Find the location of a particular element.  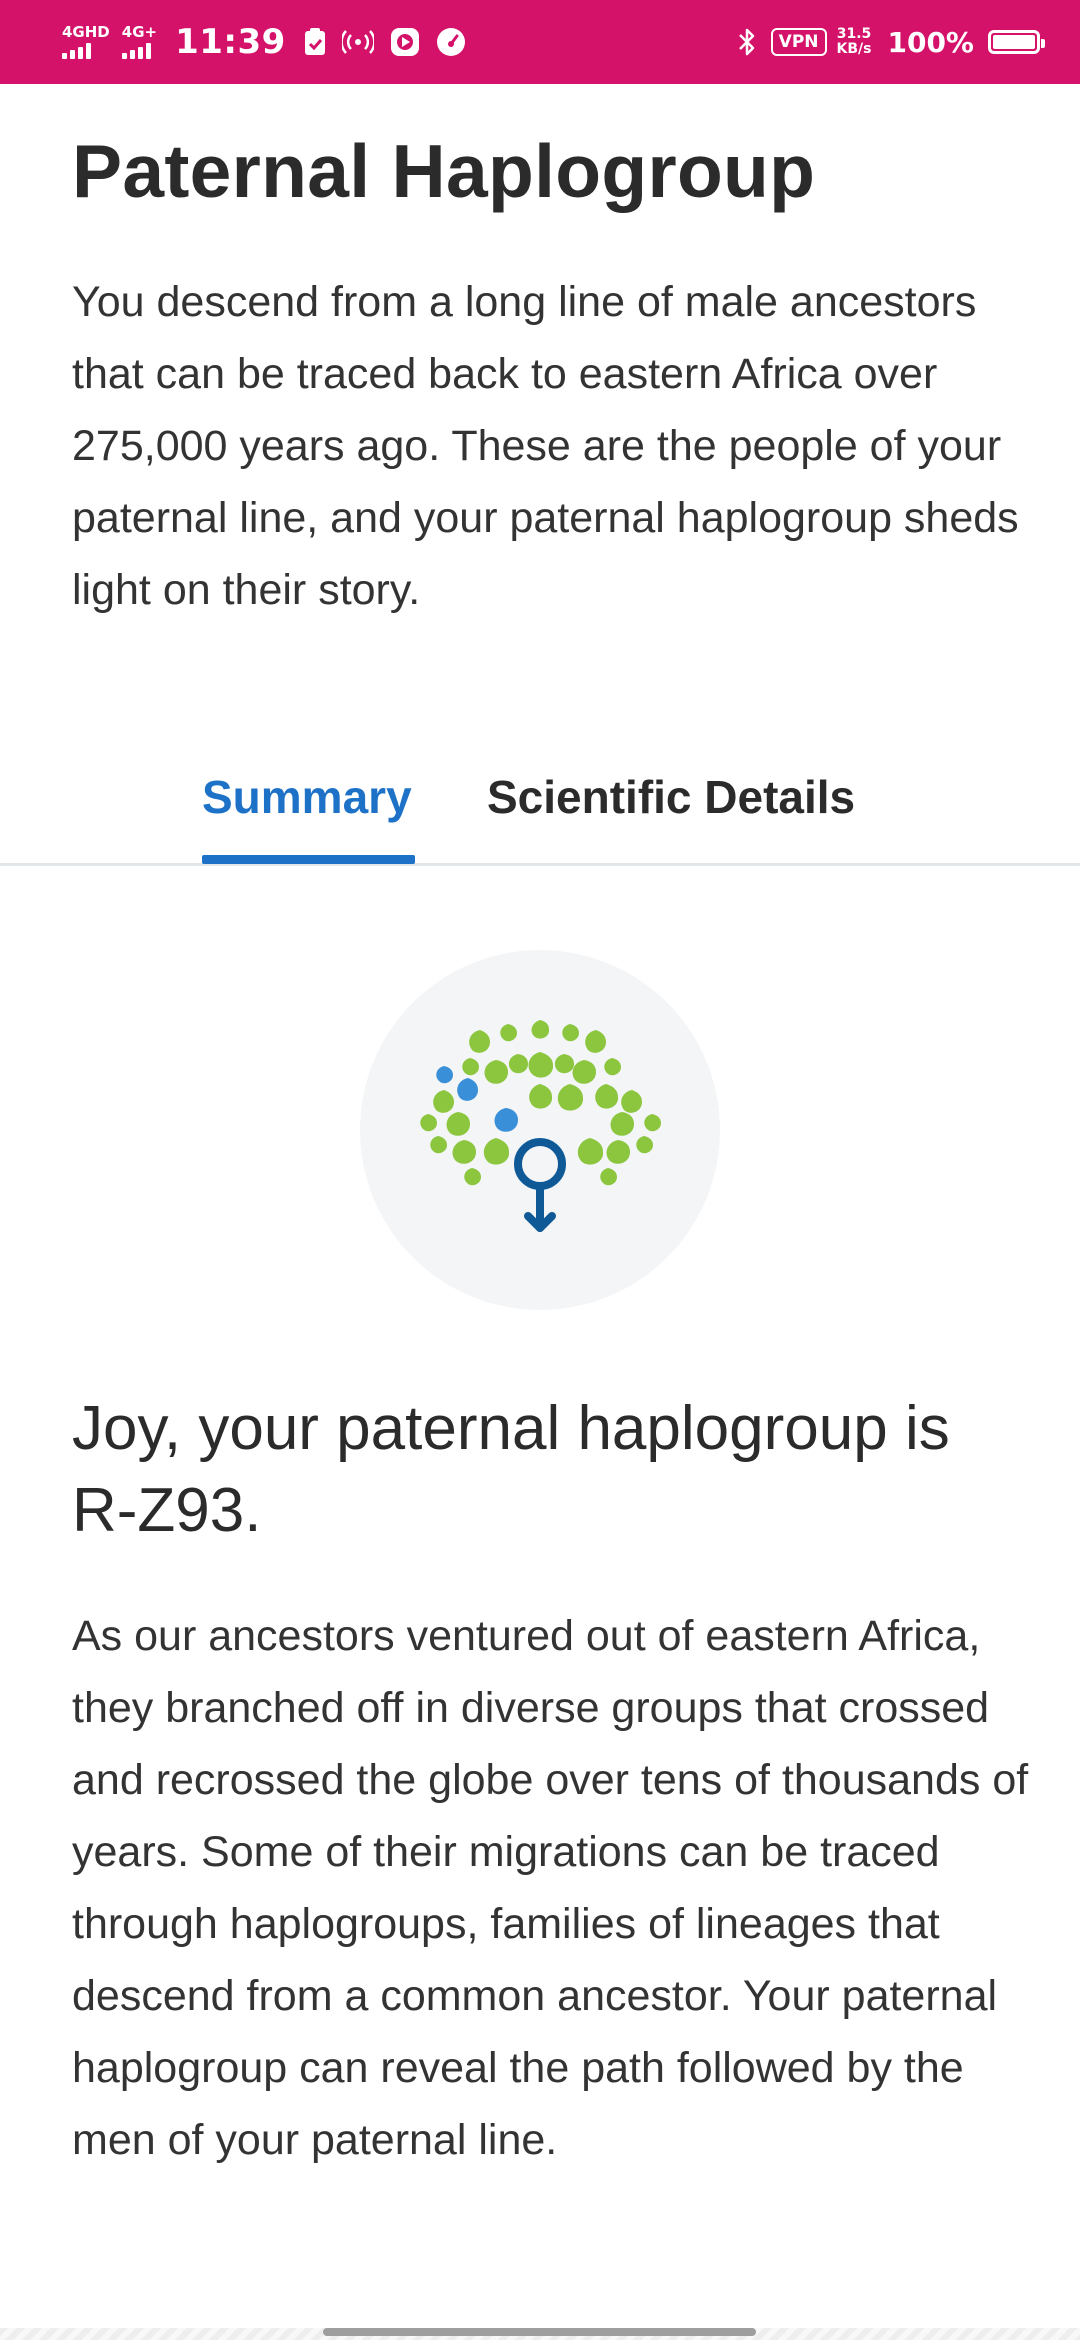

vpn-badge: VPN is located at coordinates (798, 42).